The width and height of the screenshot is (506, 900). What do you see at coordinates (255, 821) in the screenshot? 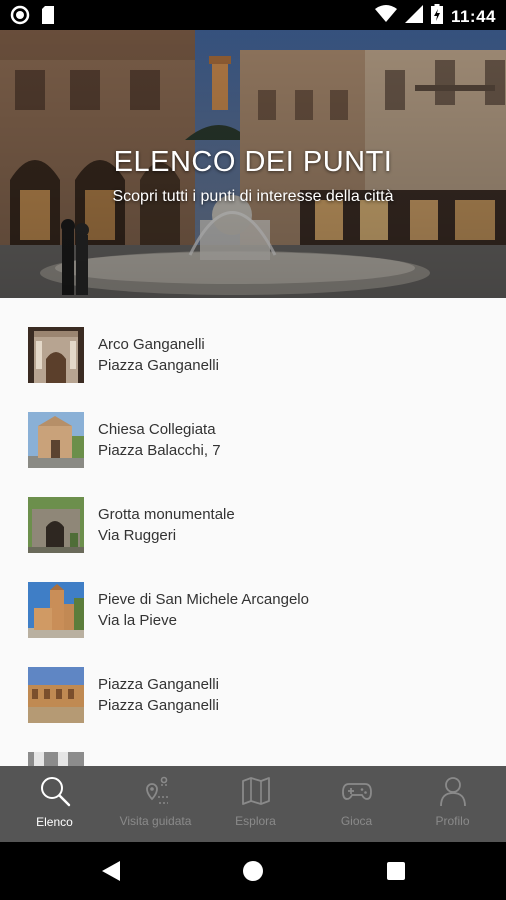
I see `tab-label: Esplora` at bounding box center [255, 821].